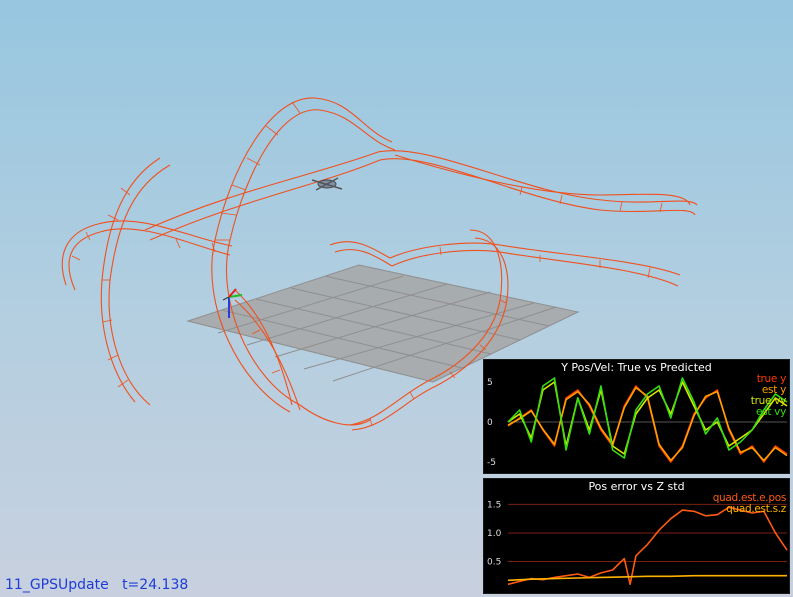  Describe the element at coordinates (647, 578) in the screenshot. I see `series-line-quad-est-s-z` at that location.